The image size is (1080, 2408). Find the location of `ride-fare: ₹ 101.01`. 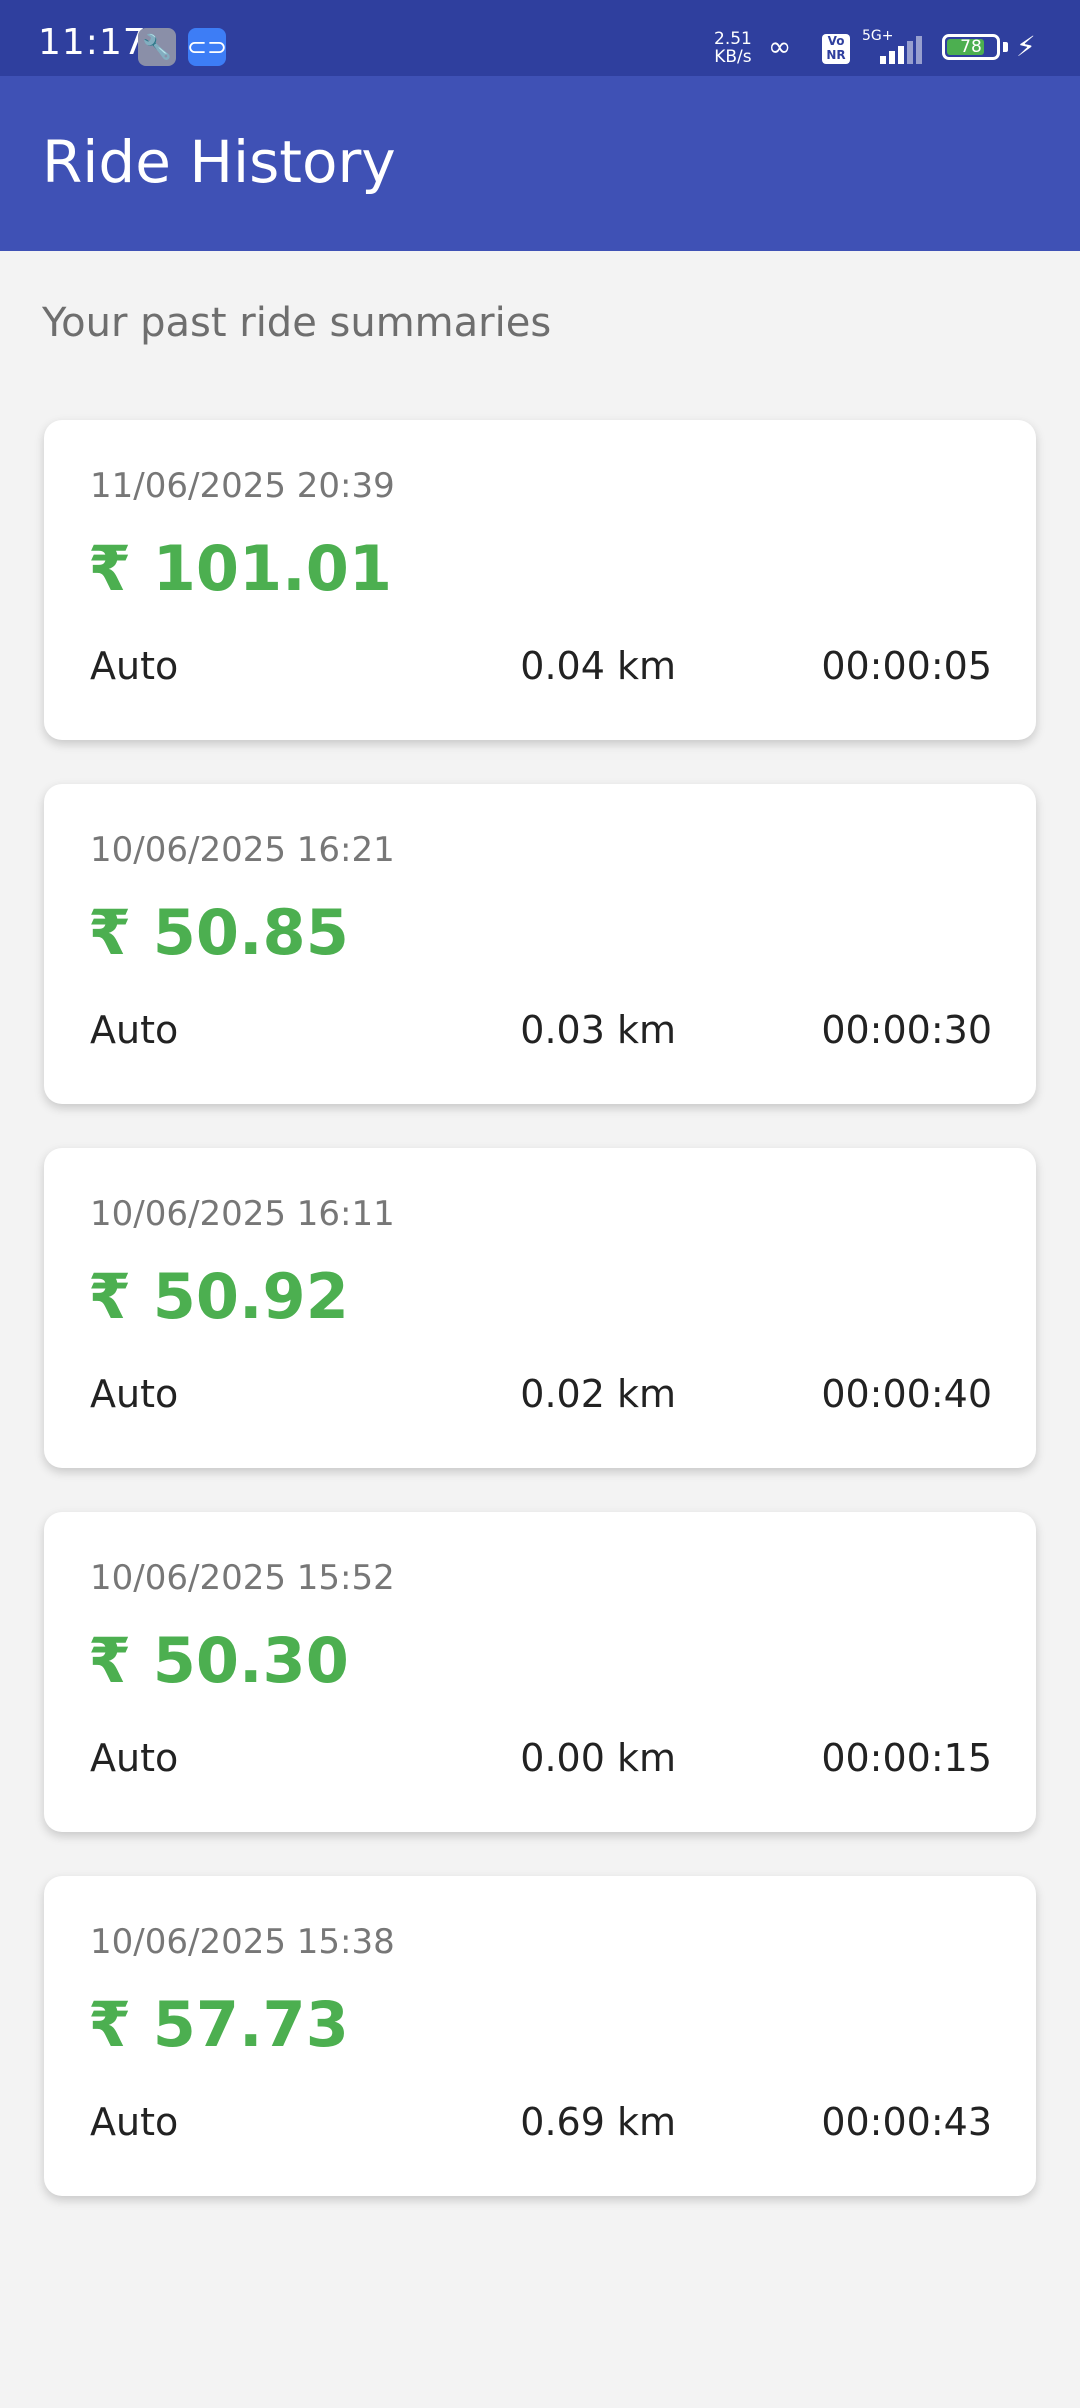

ride-fare: ₹ 101.01 is located at coordinates (240, 568).